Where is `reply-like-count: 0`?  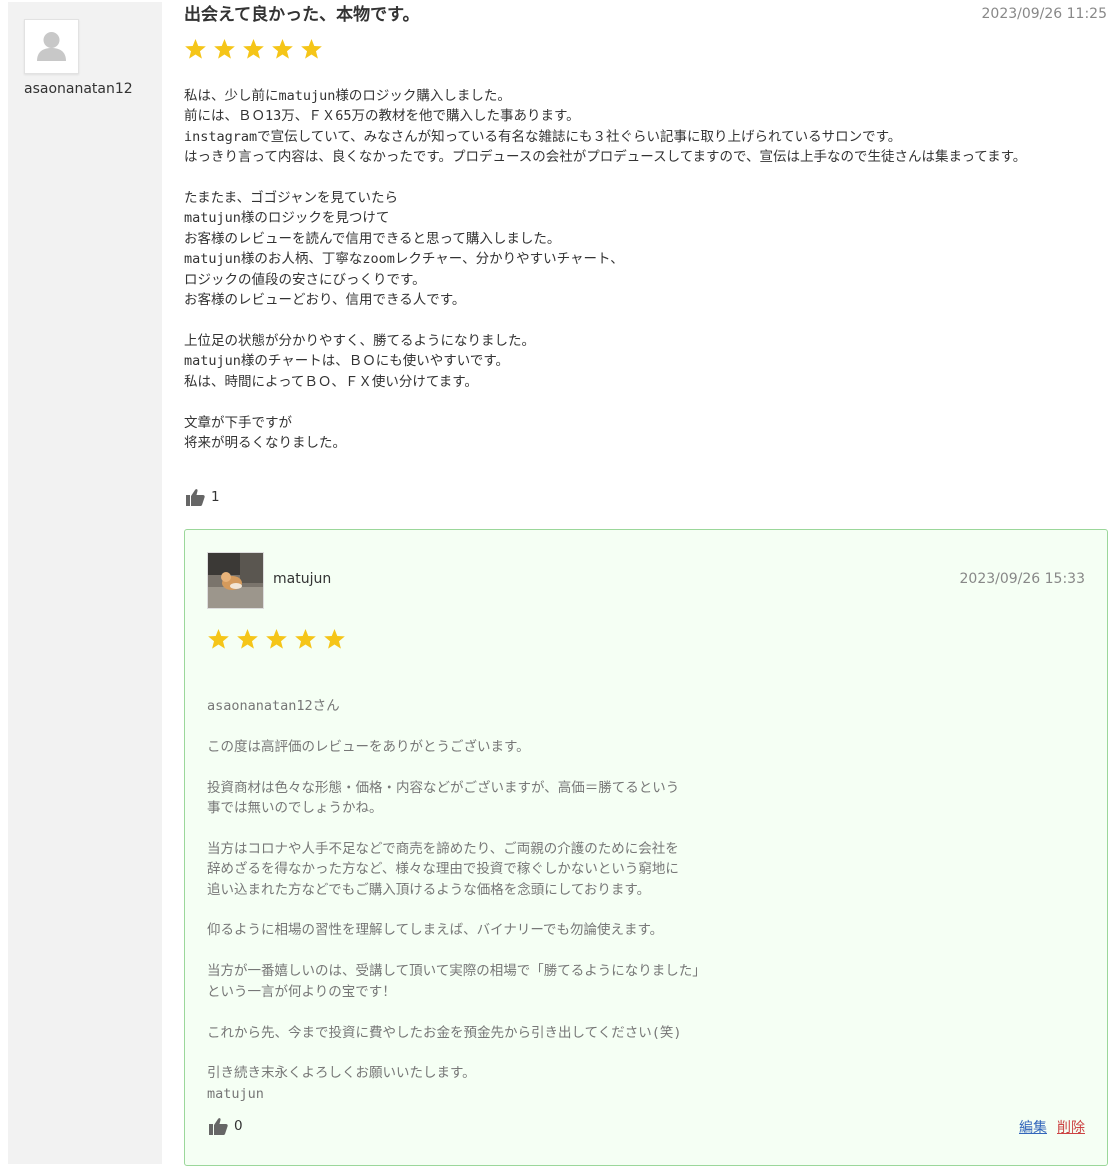
reply-like-count: 0 is located at coordinates (238, 1126).